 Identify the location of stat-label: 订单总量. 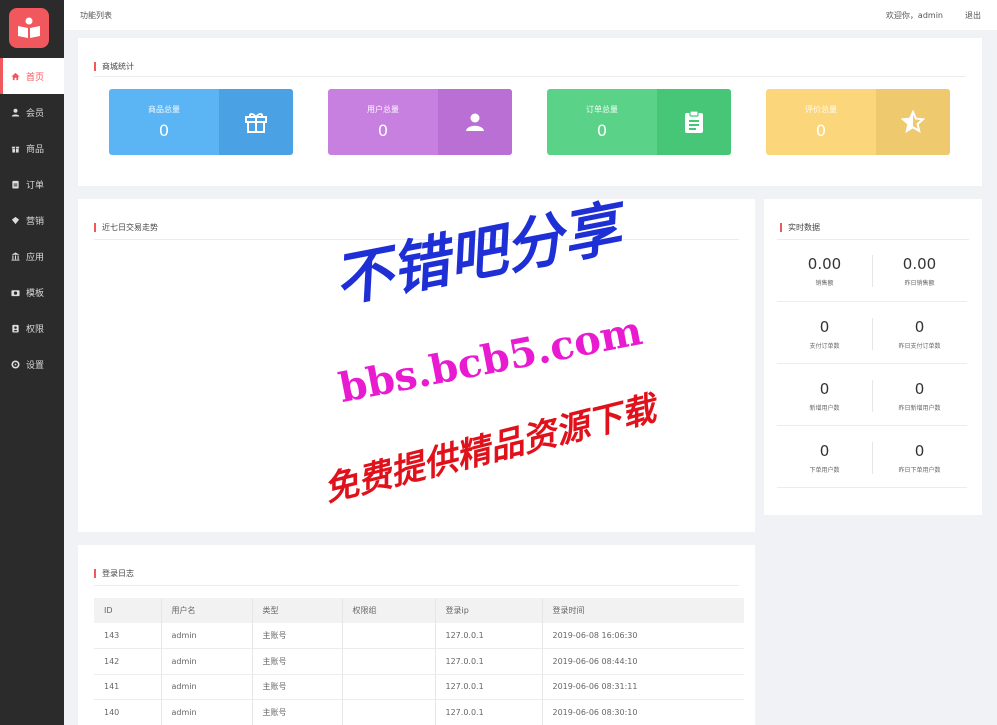
(602, 109).